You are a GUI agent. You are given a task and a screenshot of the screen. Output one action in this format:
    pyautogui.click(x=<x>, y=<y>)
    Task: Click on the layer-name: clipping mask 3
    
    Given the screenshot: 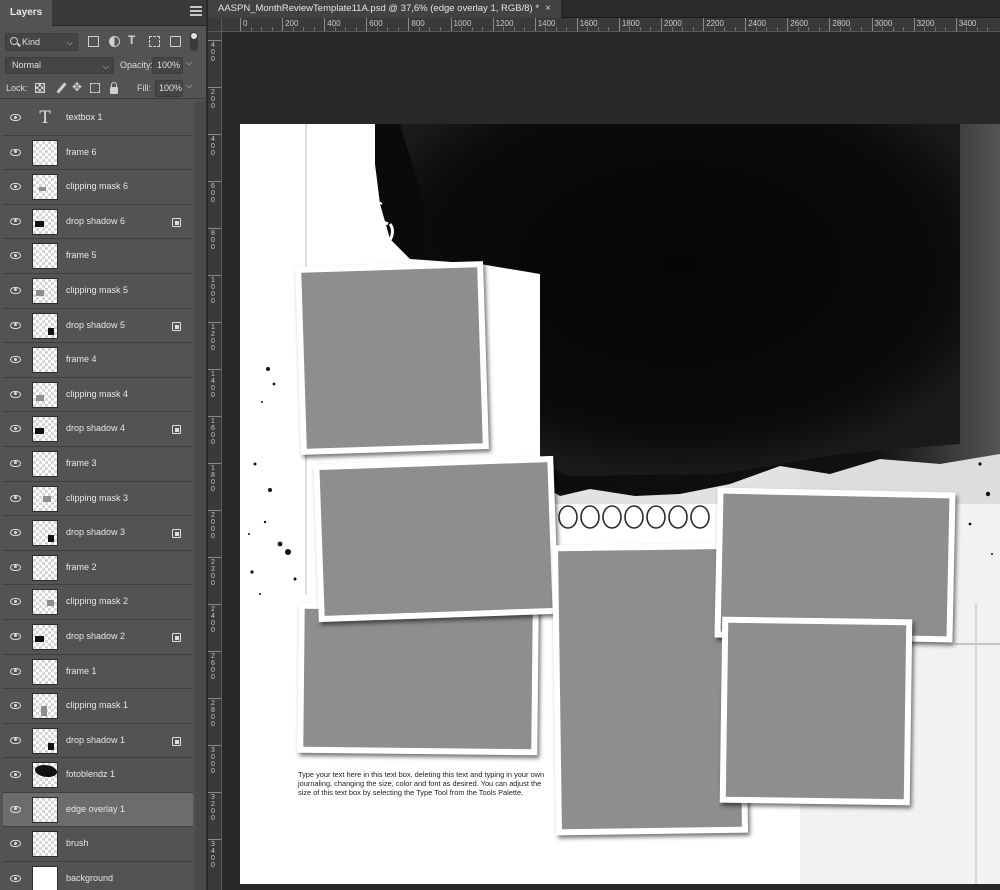 What is the action you would take?
    pyautogui.click(x=97, y=498)
    